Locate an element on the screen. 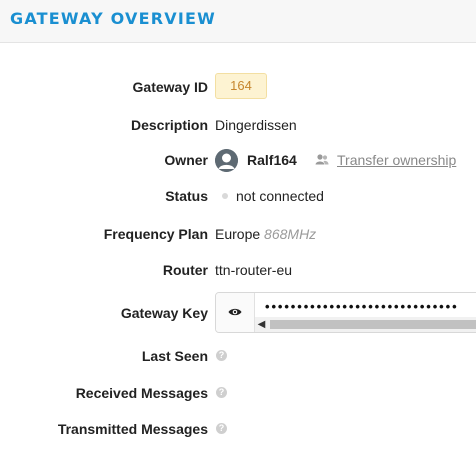  status-indicator-dot is located at coordinates (225, 196).